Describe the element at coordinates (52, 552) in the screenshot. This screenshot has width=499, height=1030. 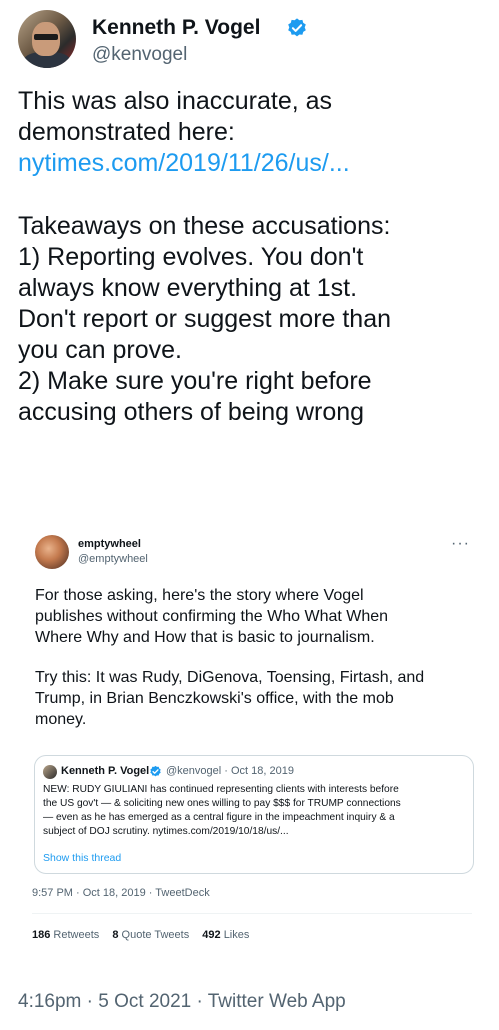
I see `quoted-author-avatar` at that location.